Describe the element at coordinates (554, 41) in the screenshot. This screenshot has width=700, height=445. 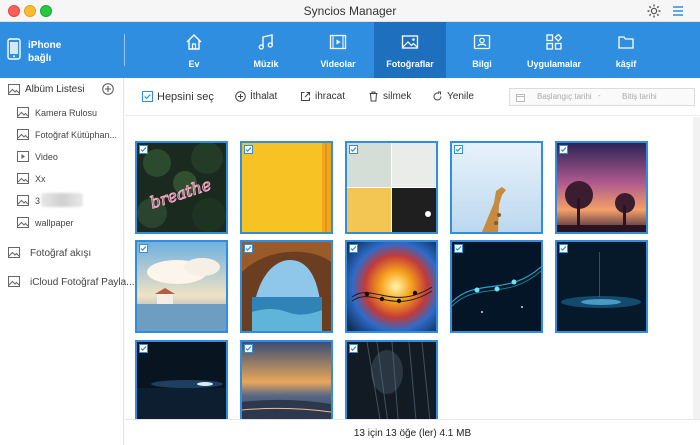
I see `apps-icon` at that location.